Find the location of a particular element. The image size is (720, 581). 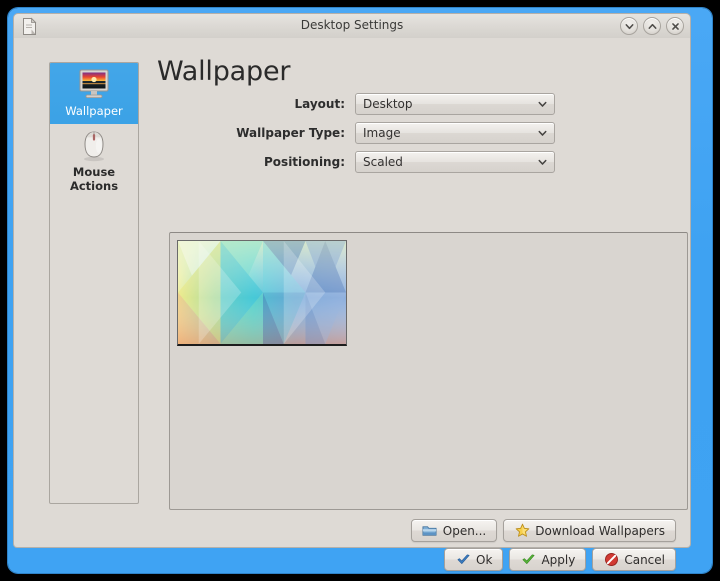

layout-label: Layout: is located at coordinates (319, 104).